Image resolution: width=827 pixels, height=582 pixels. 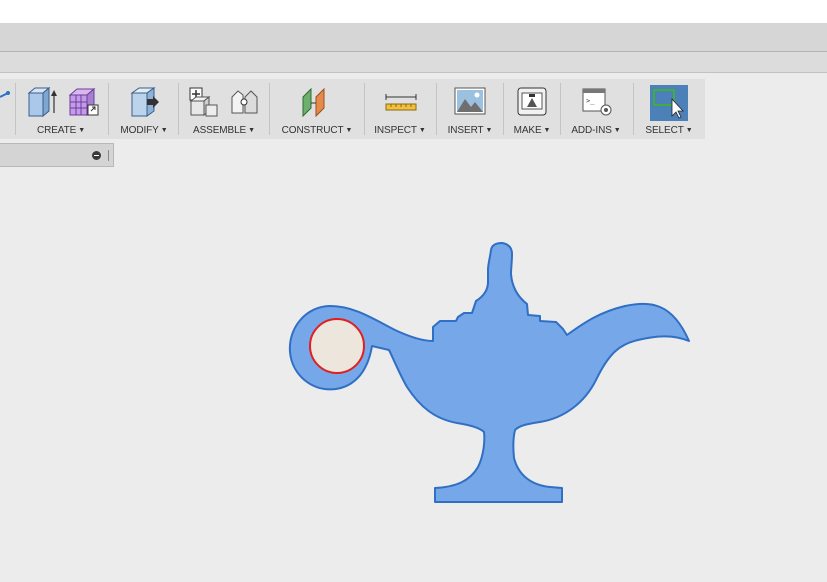 What do you see at coordinates (664, 130) in the screenshot?
I see `select-label: SELECT` at bounding box center [664, 130].